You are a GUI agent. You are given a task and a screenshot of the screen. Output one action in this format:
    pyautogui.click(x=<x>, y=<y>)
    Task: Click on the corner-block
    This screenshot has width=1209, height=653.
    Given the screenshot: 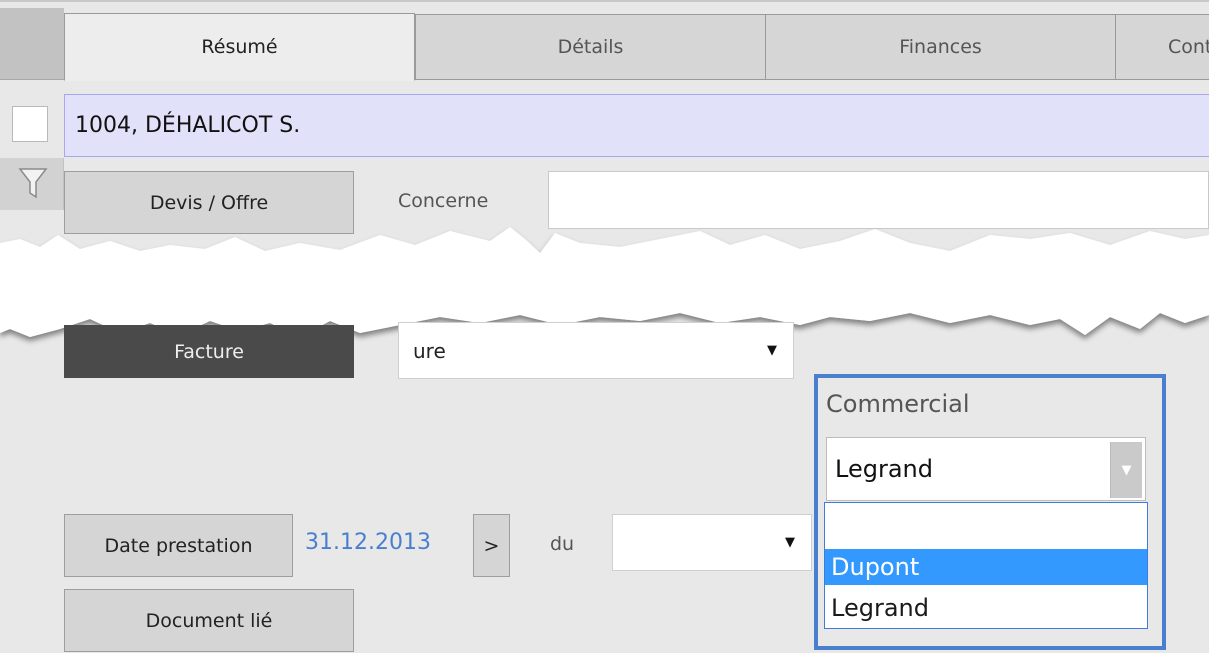 What is the action you would take?
    pyautogui.click(x=32, y=44)
    